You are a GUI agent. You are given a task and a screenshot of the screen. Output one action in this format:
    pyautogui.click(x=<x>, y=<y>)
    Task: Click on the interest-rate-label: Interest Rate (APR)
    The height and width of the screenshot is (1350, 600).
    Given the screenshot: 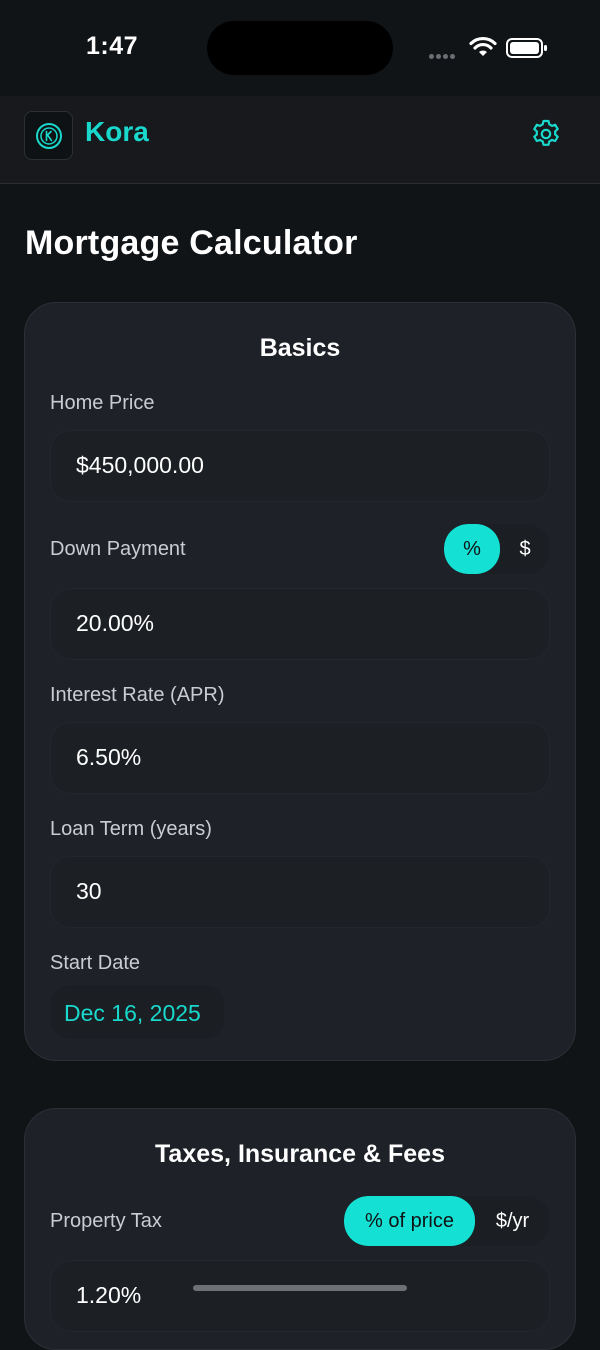 What is the action you would take?
    pyautogui.click(x=137, y=695)
    